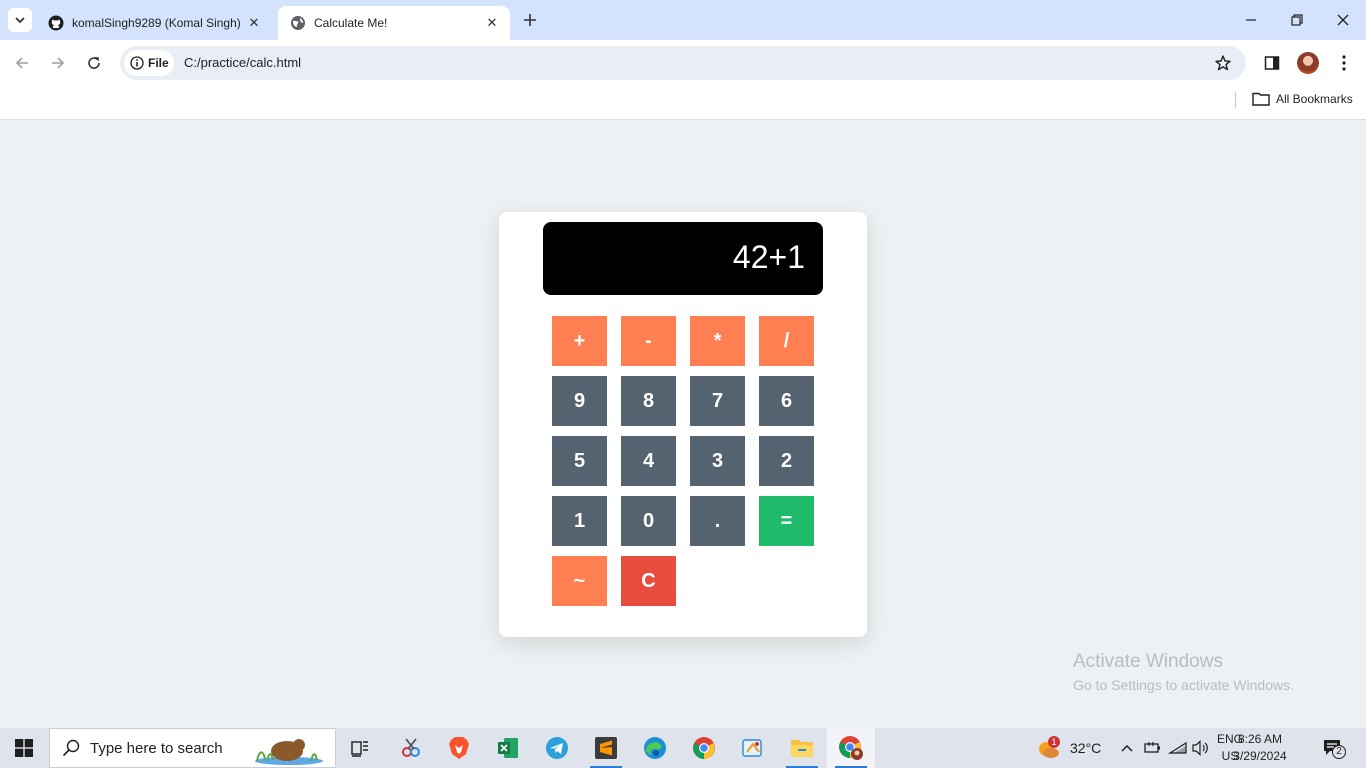 The height and width of the screenshot is (768, 1366). I want to click on file-explorer-app, so click(802, 748).